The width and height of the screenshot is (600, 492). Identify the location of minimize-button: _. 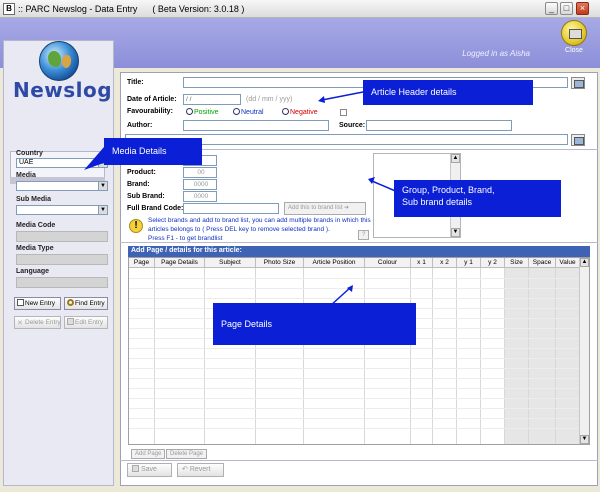
(551, 8).